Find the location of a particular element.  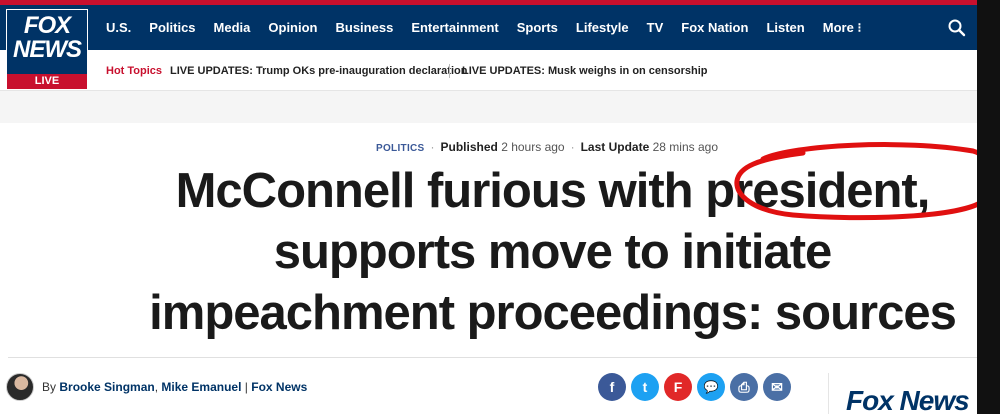

nav-item-opinion: Opinion is located at coordinates (292, 27).